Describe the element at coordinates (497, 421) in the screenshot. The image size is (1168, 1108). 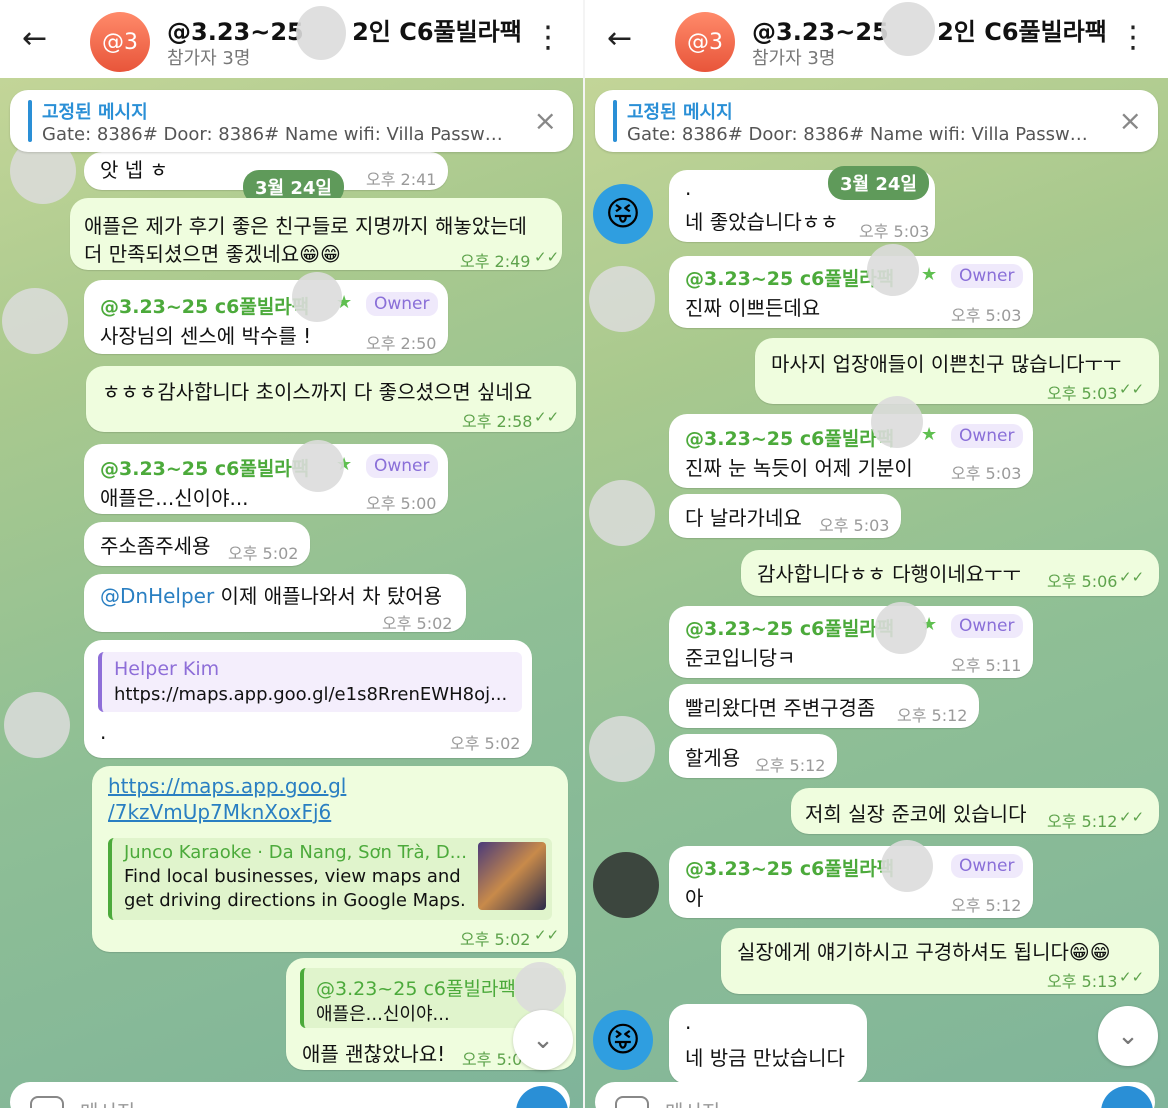
I see `message-time: 오후 2:58` at that location.